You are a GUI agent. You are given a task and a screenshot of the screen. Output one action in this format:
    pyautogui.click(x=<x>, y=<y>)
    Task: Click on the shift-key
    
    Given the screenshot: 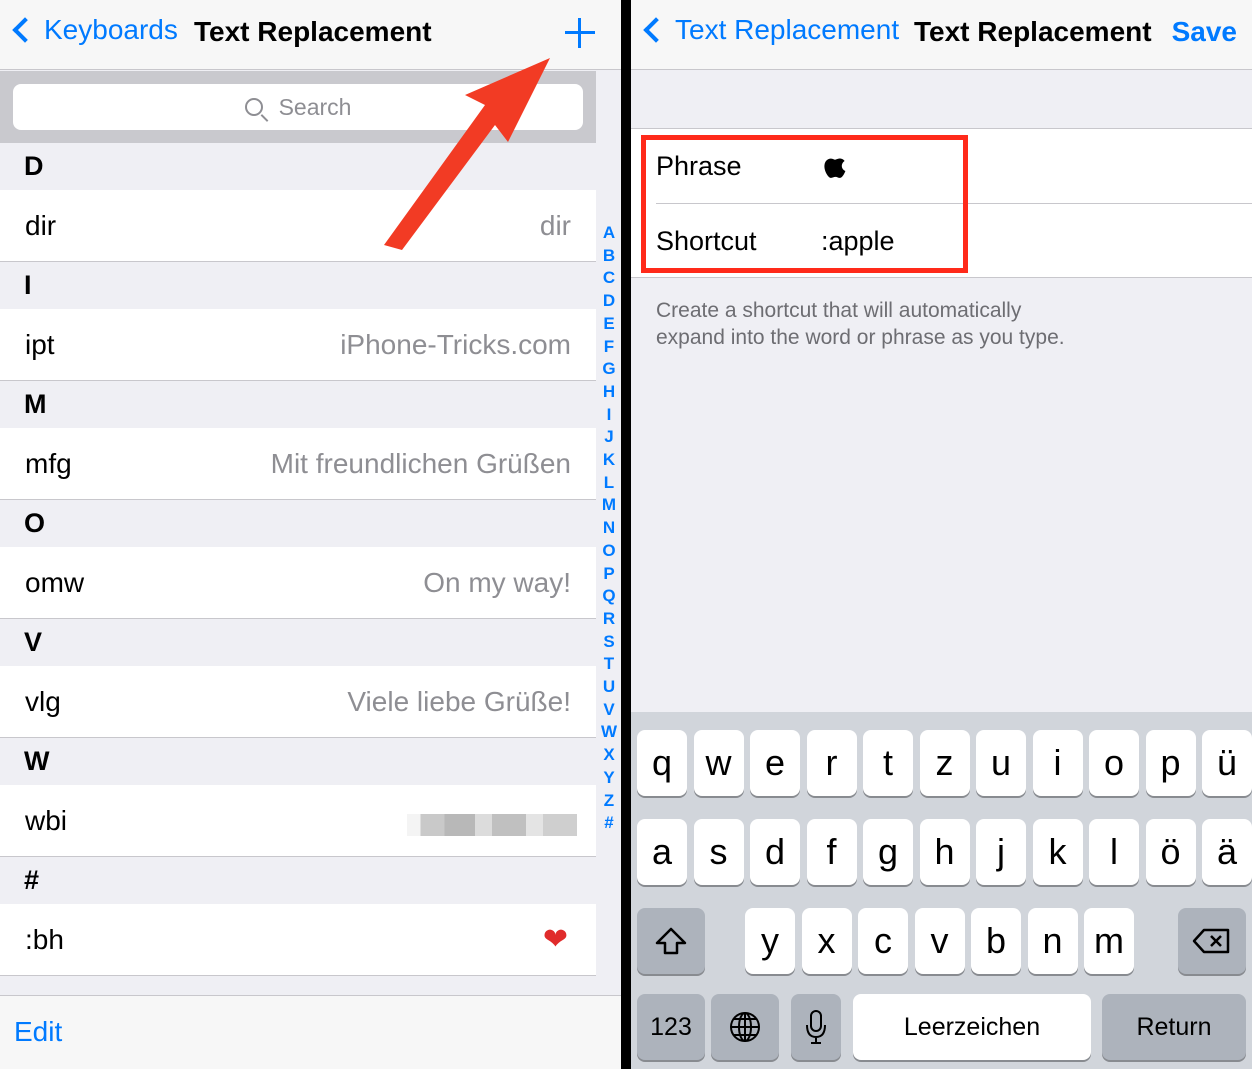 What is the action you would take?
    pyautogui.click(x=671, y=941)
    